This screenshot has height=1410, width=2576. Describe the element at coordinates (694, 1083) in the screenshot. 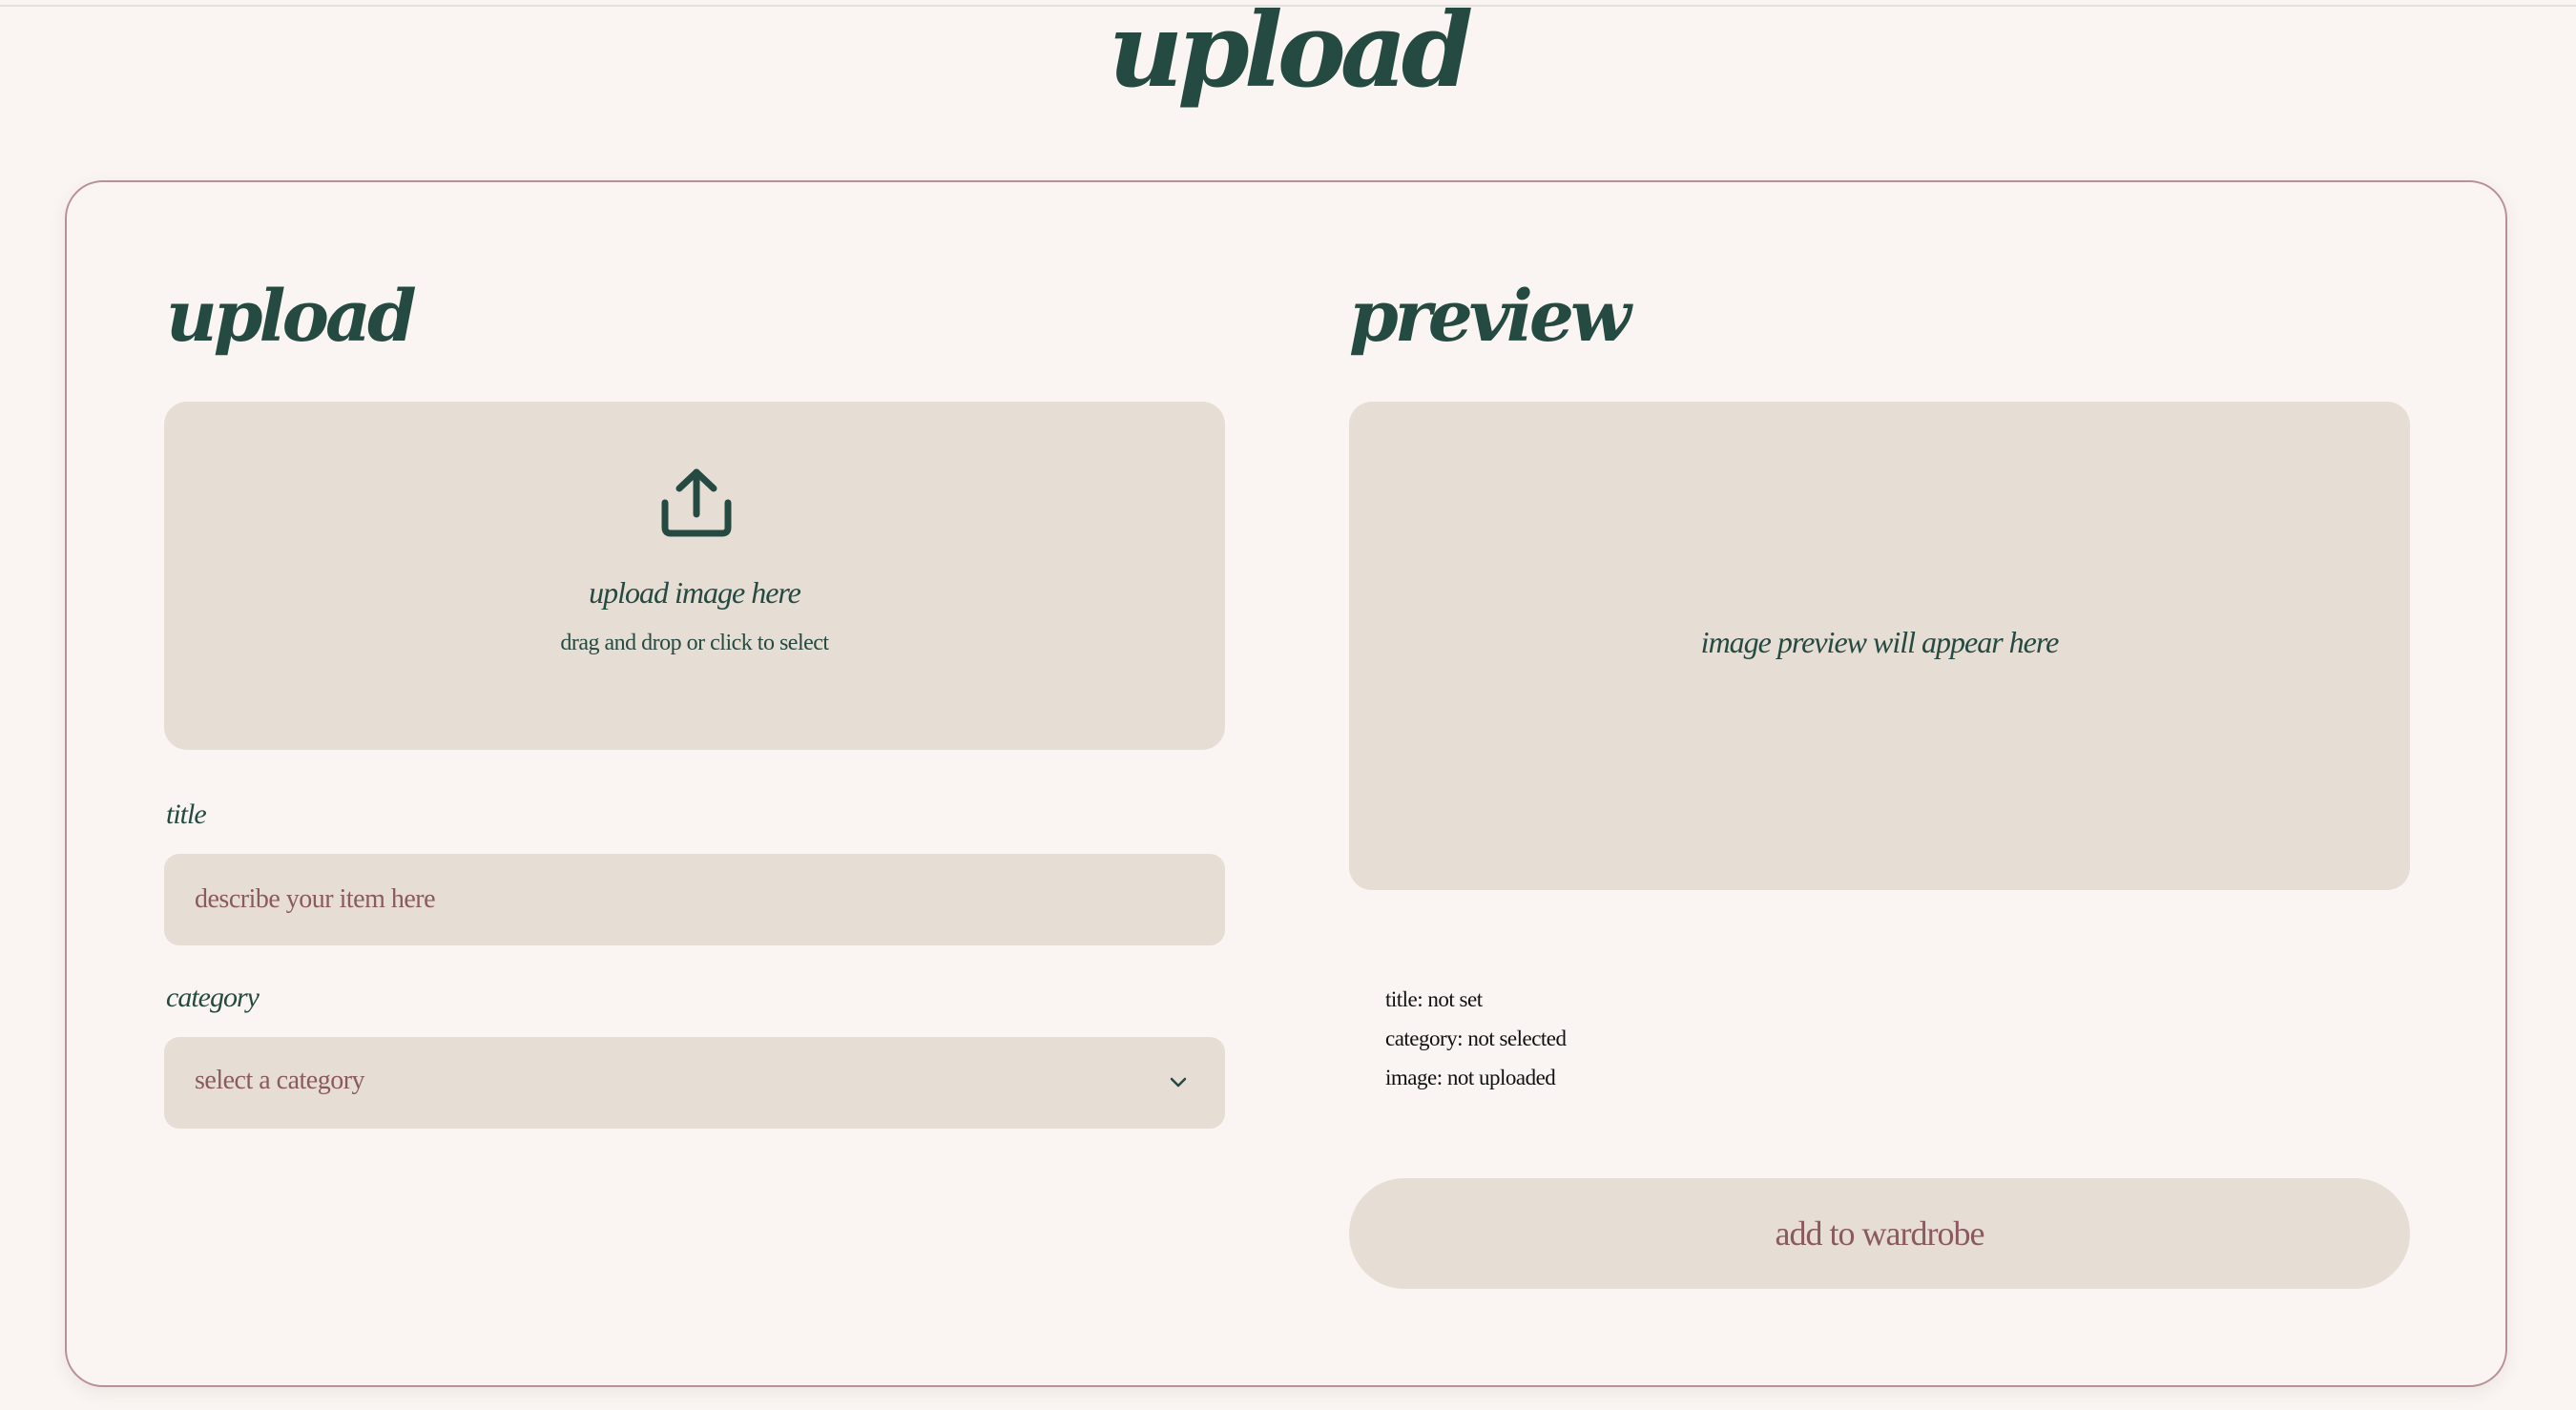

I see `category-select: select a category` at that location.